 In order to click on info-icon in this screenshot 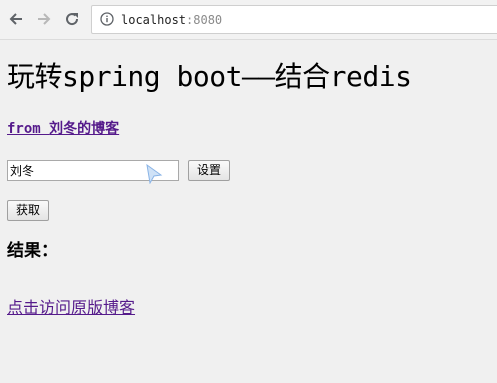, I will do `click(107, 19)`.